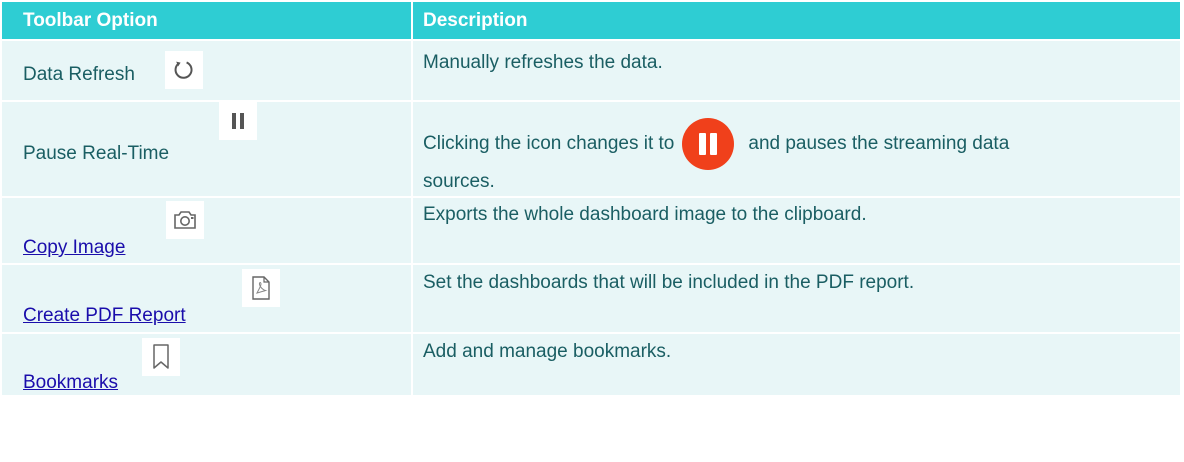 The height and width of the screenshot is (462, 1184). What do you see at coordinates (184, 70) in the screenshot?
I see `refresh-icon` at bounding box center [184, 70].